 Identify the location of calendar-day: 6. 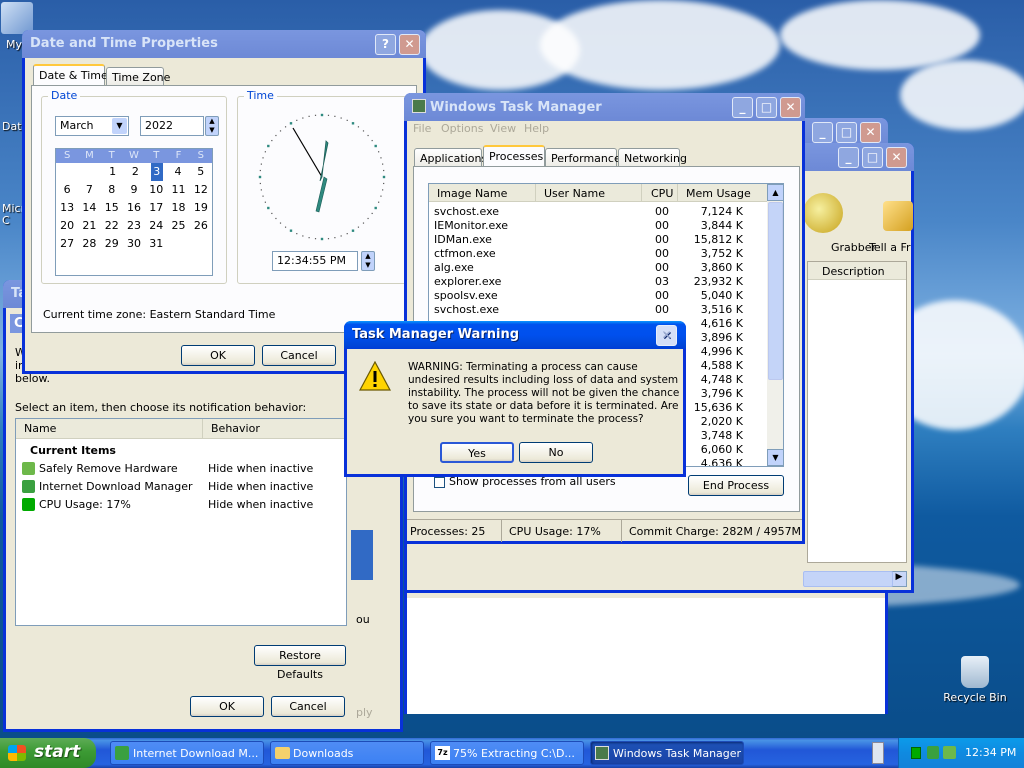
(67, 190).